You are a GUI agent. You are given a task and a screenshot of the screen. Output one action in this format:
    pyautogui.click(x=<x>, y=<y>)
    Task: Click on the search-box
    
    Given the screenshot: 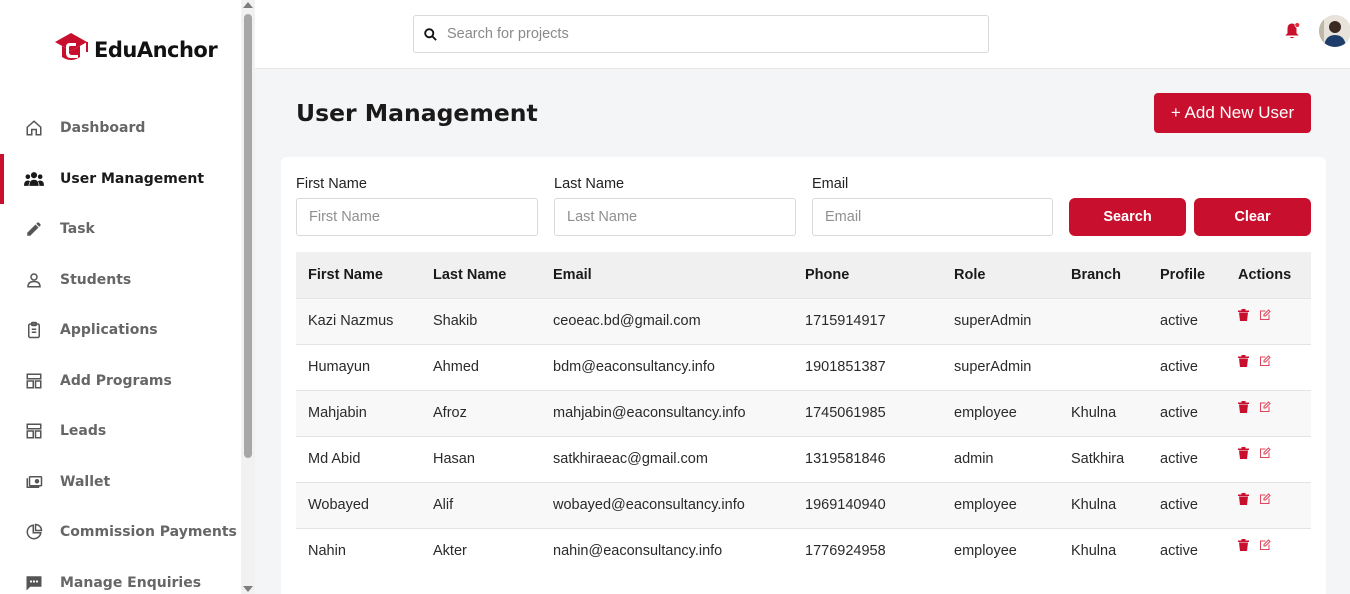 What is the action you would take?
    pyautogui.click(x=701, y=34)
    